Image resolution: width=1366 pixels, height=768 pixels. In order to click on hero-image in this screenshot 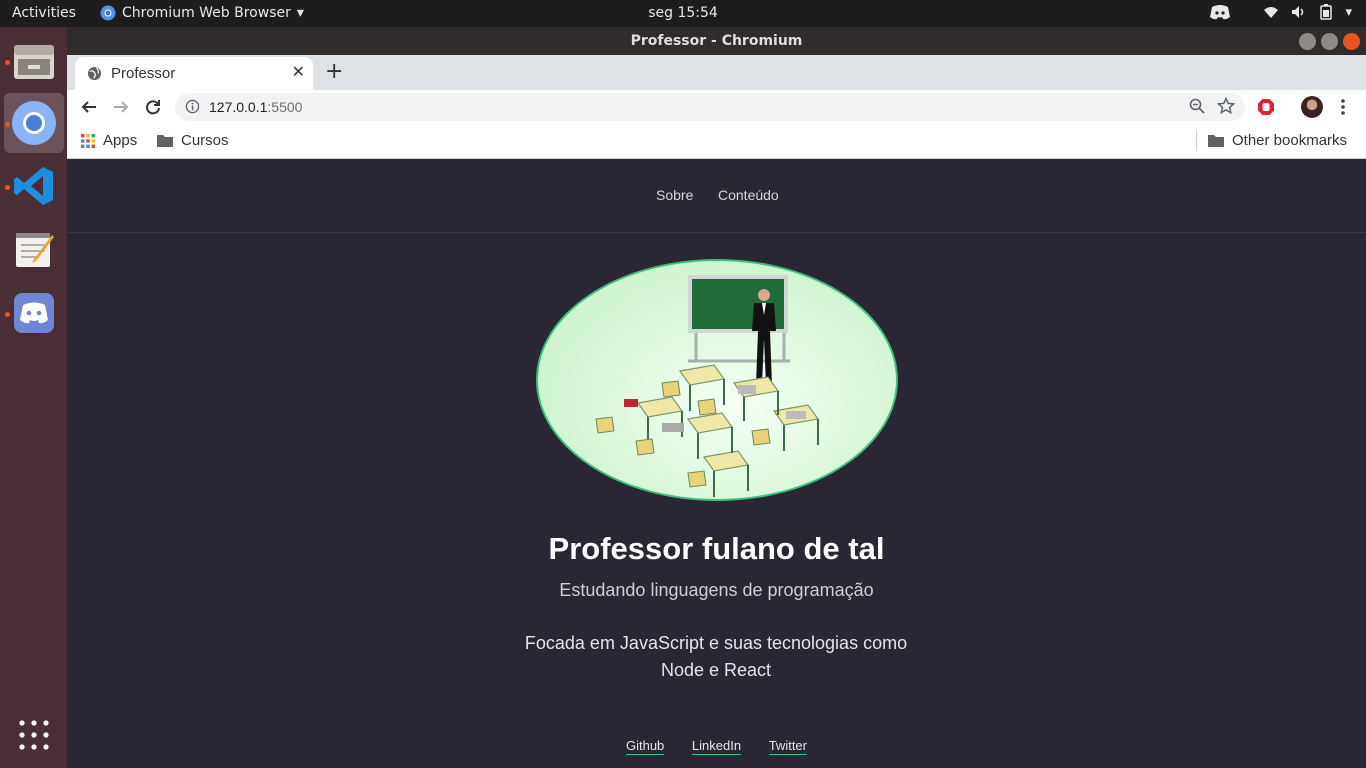, I will do `click(717, 380)`.